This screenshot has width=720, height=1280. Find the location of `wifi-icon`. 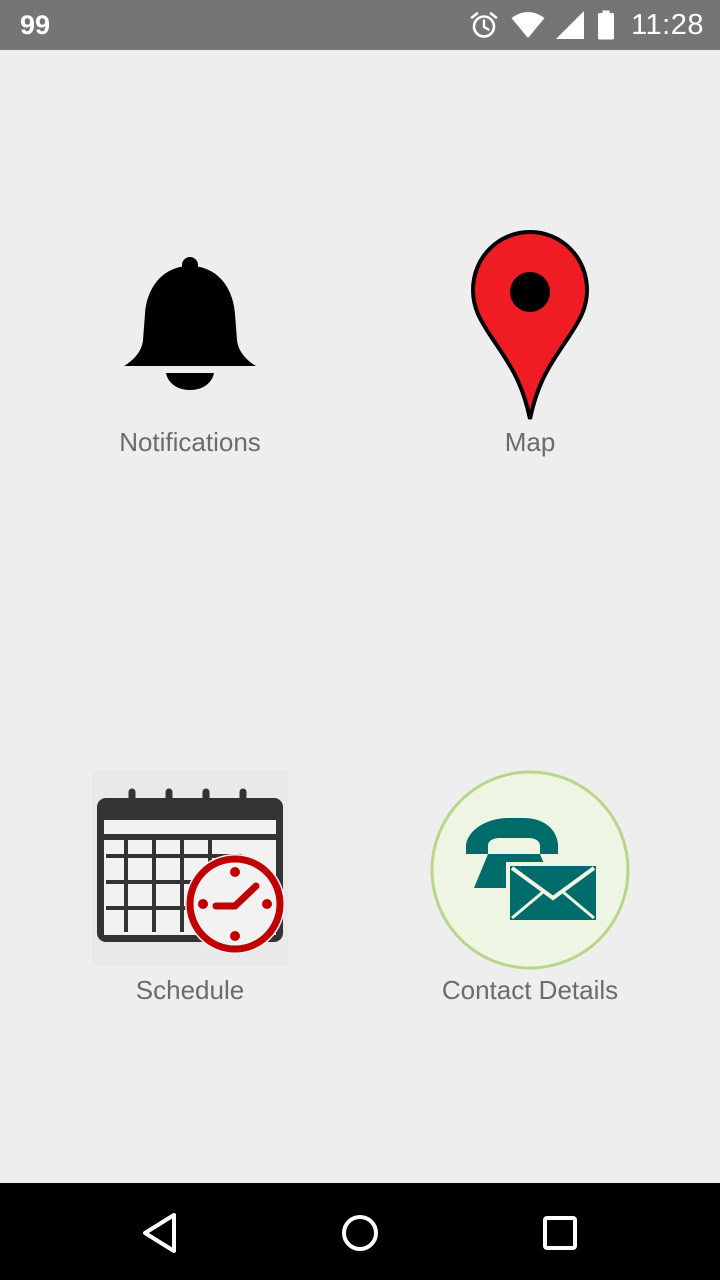

wifi-icon is located at coordinates (528, 25).